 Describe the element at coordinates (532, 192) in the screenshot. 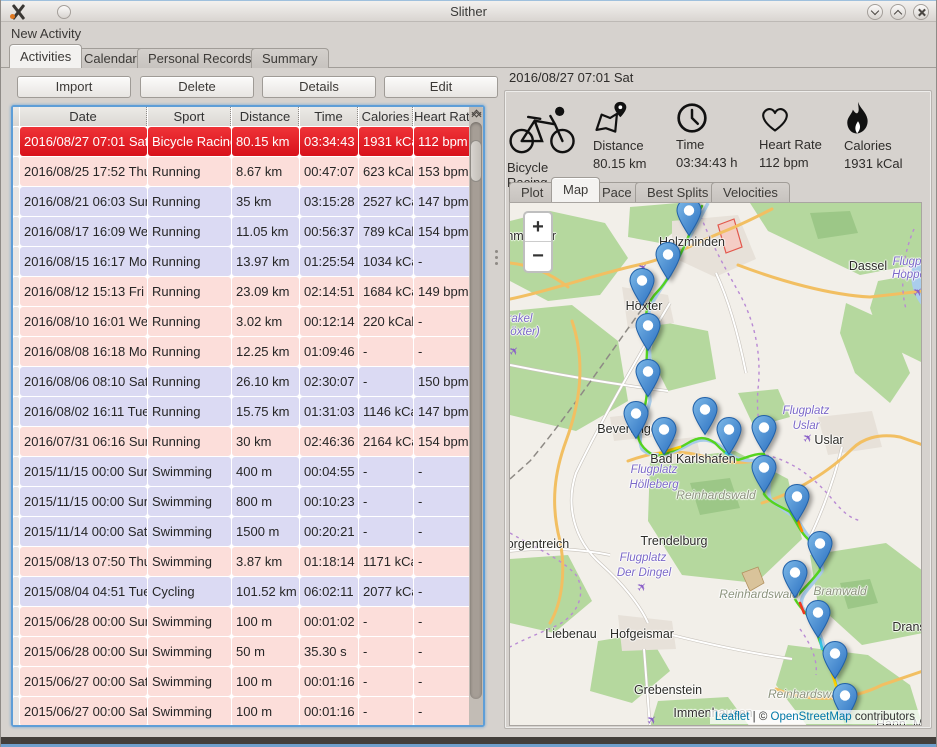

I see `tab-plot: Plot` at that location.